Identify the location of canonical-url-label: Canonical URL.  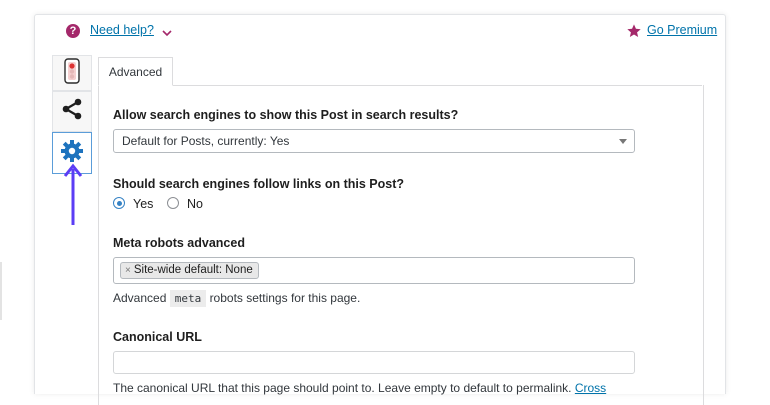
(157, 337).